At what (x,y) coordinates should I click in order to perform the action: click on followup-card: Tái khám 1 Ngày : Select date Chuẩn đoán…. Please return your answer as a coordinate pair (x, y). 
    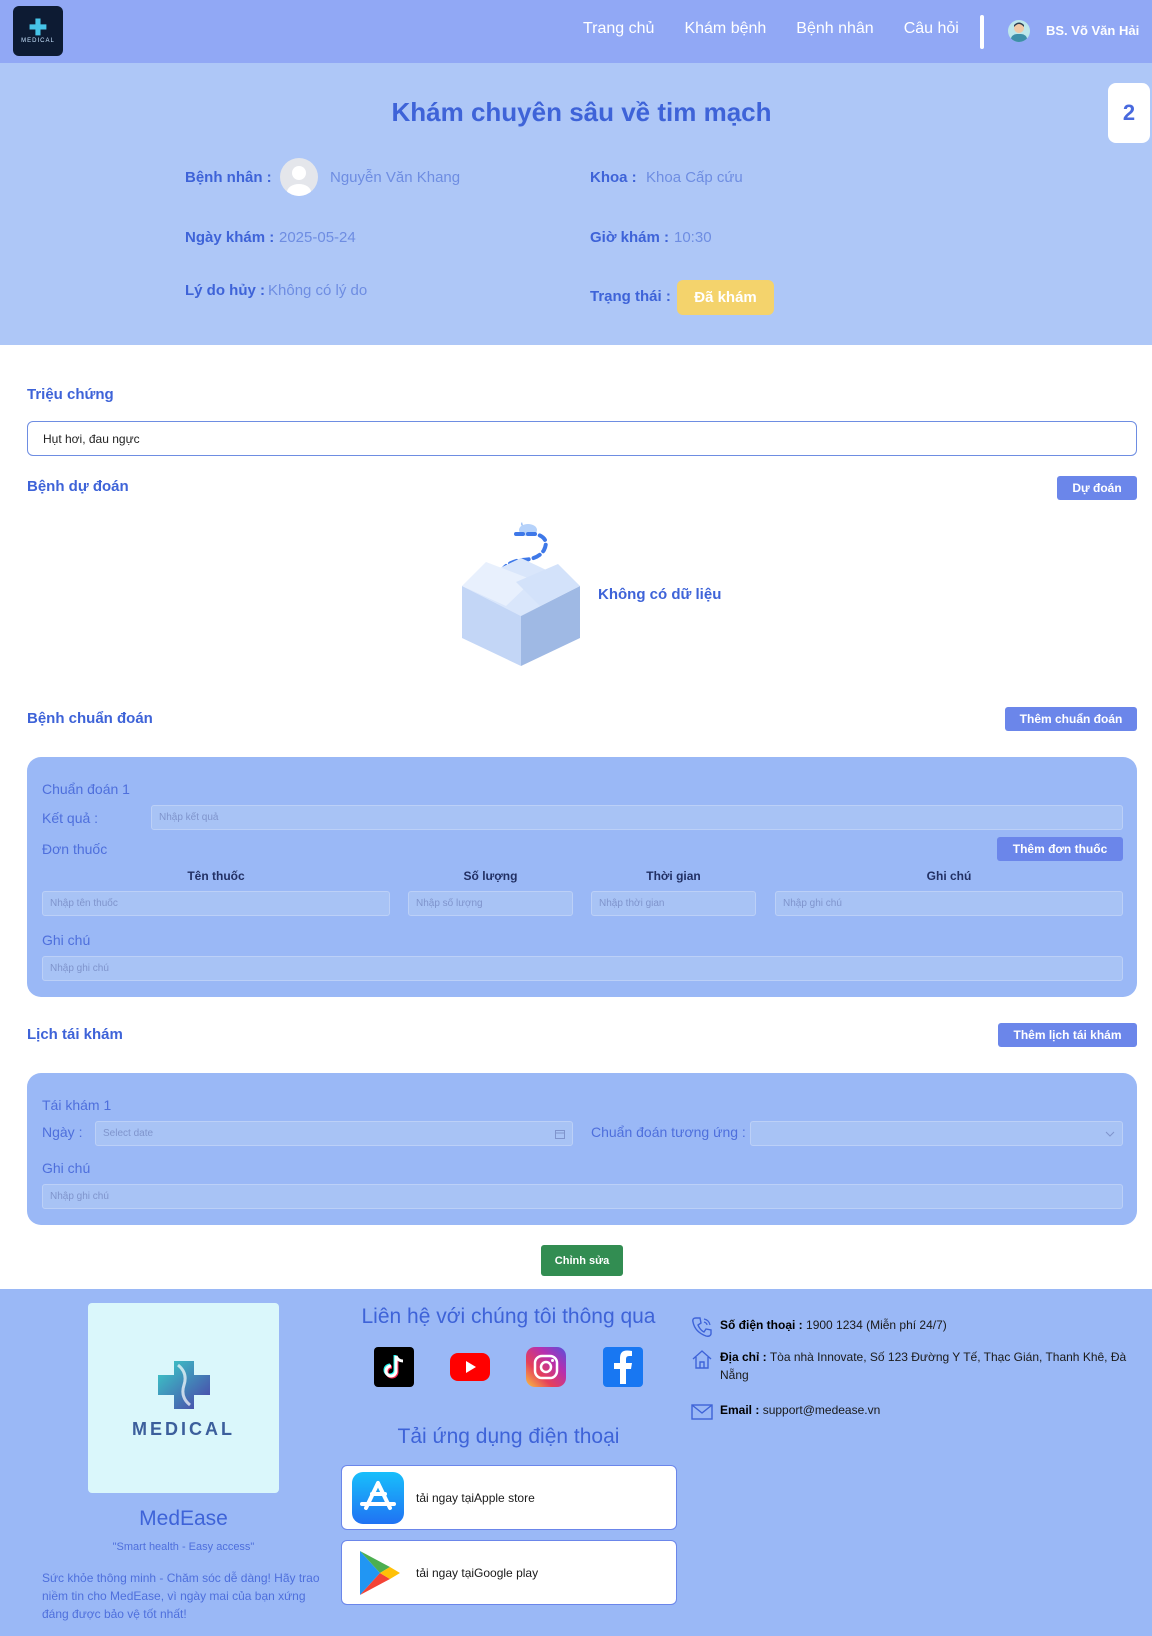
    Looking at the image, I should click on (582, 1149).